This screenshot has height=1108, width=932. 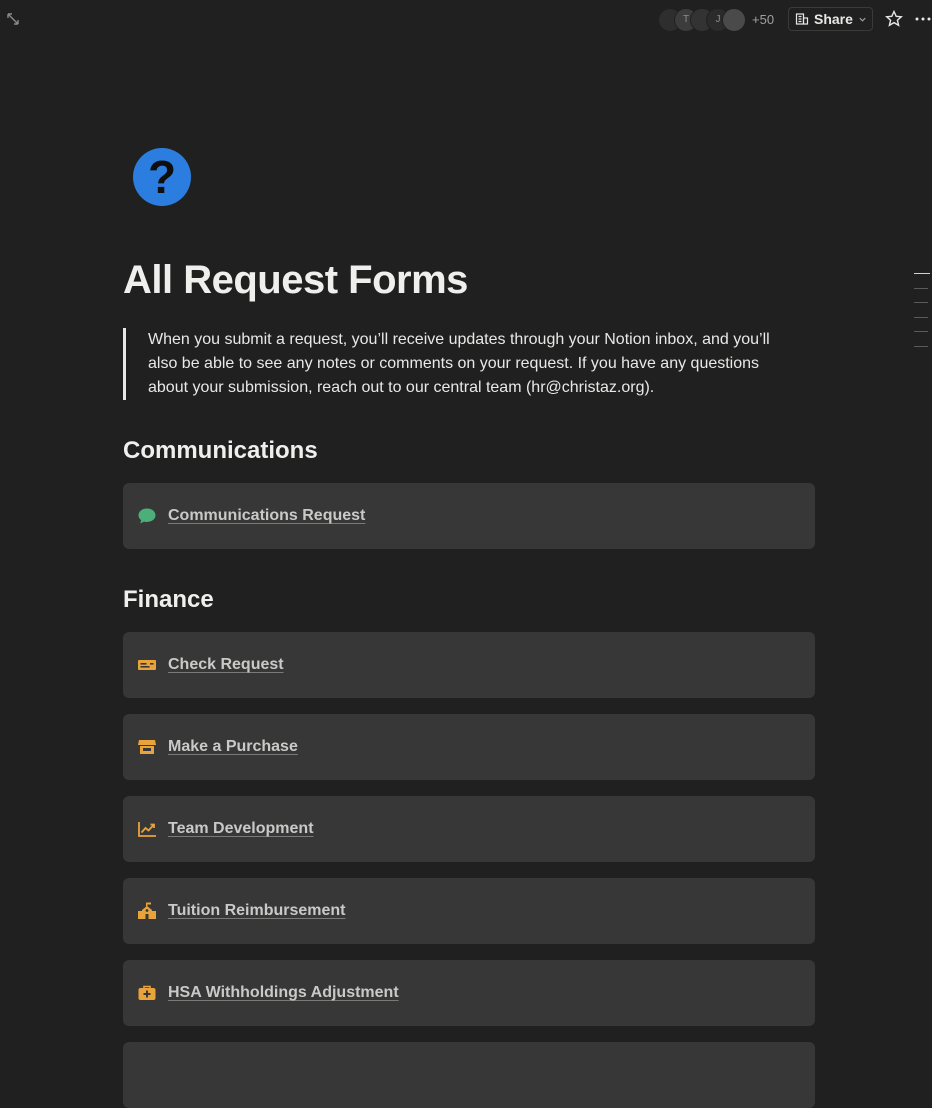 What do you see at coordinates (469, 1075) in the screenshot?
I see `form-link-next` at bounding box center [469, 1075].